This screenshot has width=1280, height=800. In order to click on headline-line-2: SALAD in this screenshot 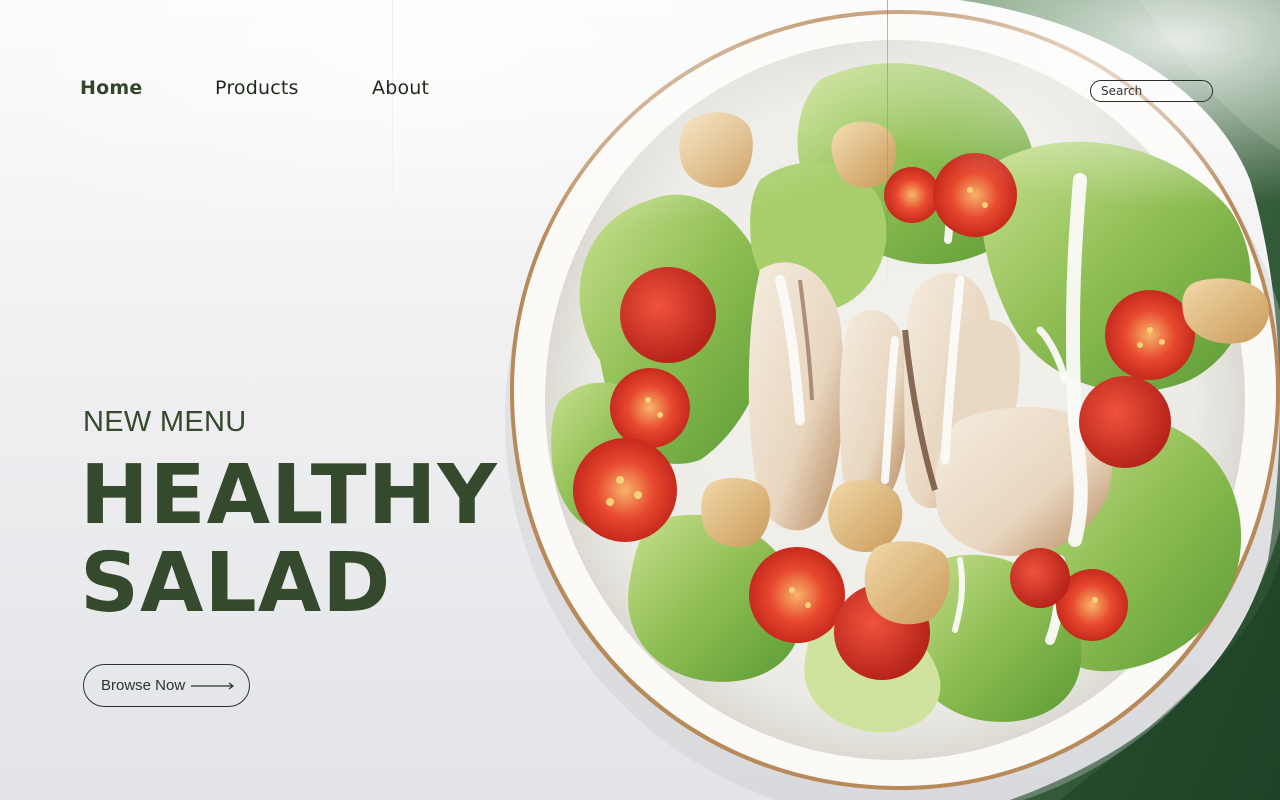, I will do `click(236, 583)`.